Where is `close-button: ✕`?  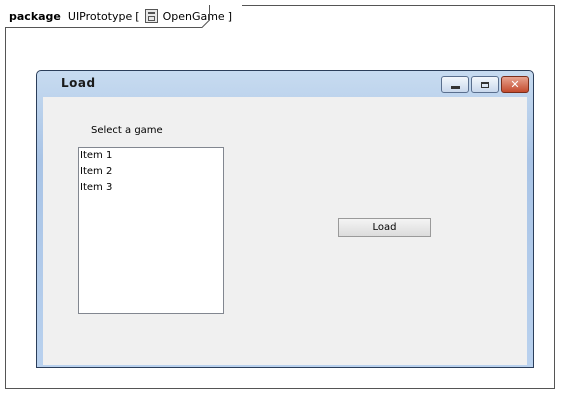
close-button: ✕ is located at coordinates (515, 84).